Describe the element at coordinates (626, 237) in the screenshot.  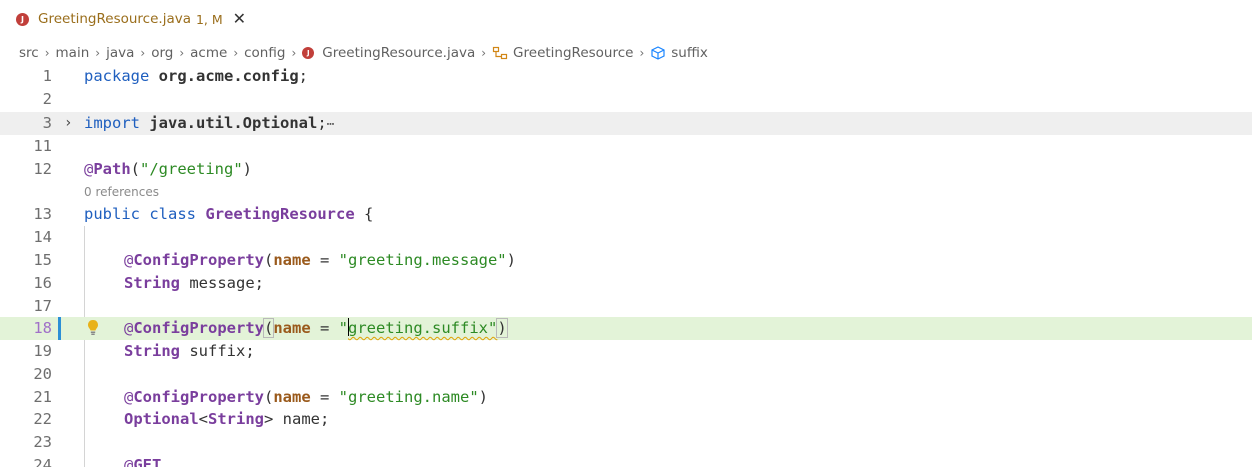
I see `code-line-14: 14` at that location.